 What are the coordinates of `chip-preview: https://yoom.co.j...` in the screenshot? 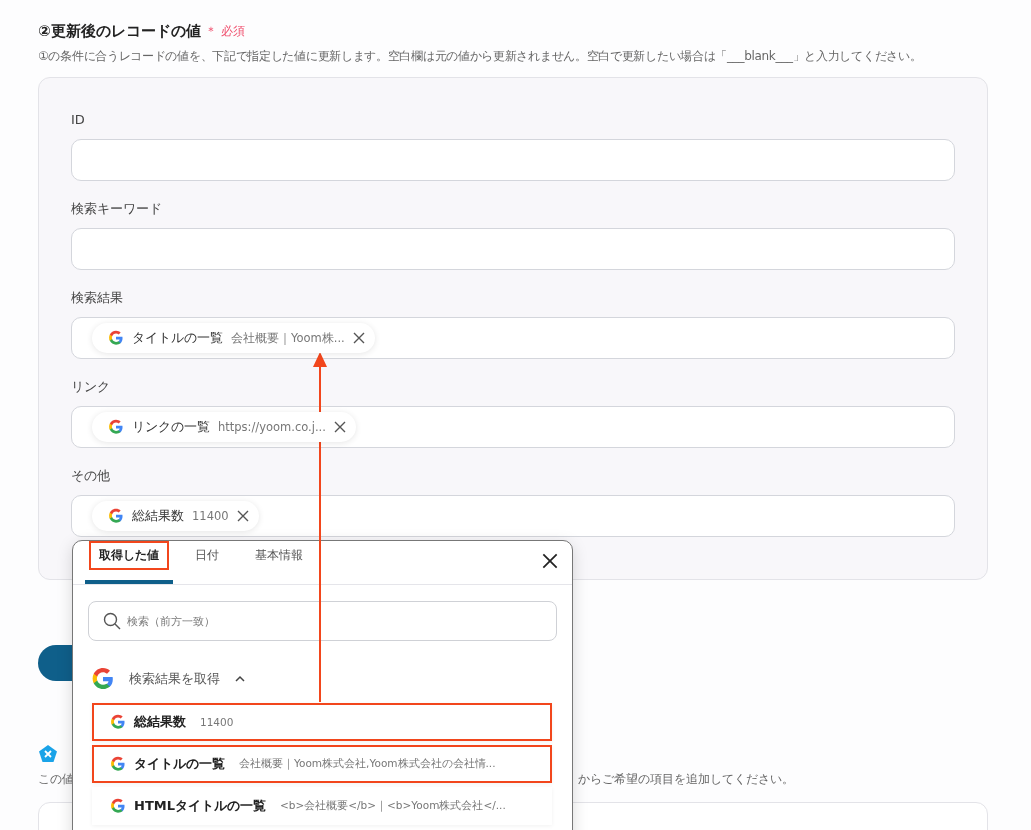 It's located at (272, 427).